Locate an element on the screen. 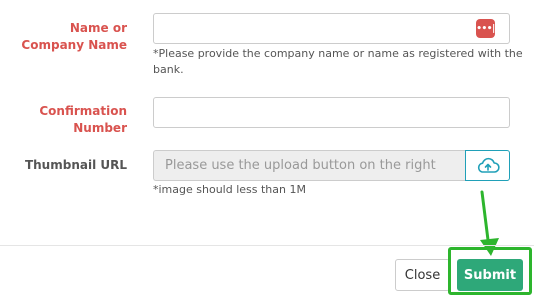 The height and width of the screenshot is (298, 534). submit-button: Submit is located at coordinates (490, 275).